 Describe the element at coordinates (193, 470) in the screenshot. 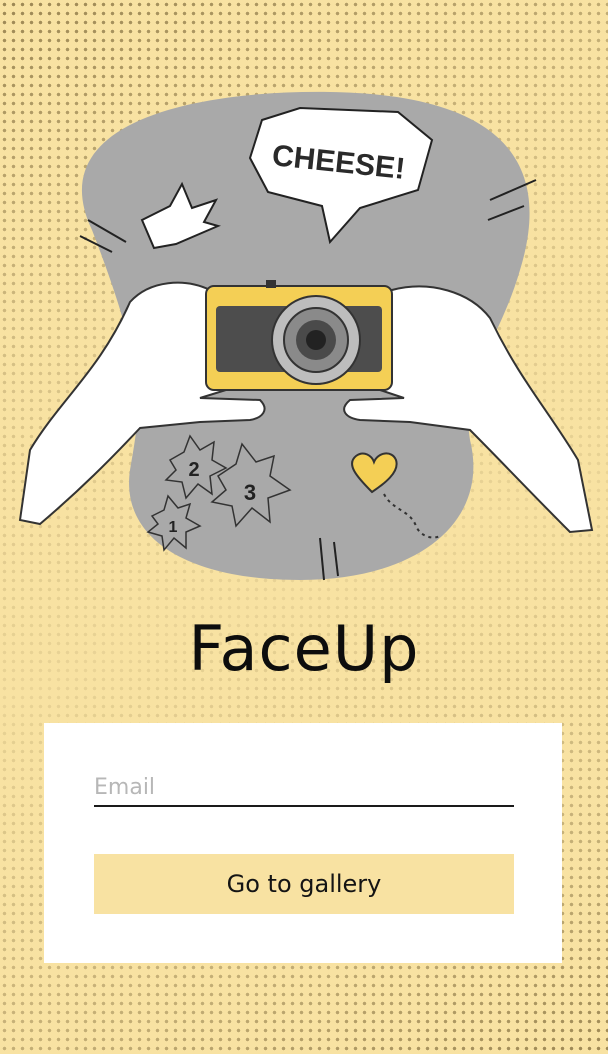

I see `svg-text: 2` at that location.